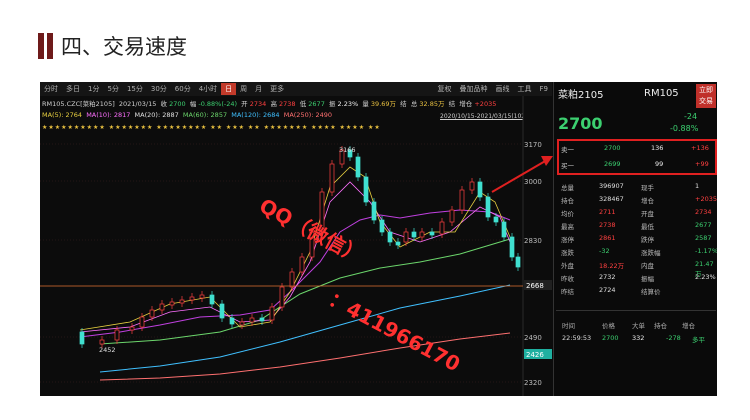 The height and width of the screenshot is (420, 750). What do you see at coordinates (567, 292) in the screenshot?
I see `stats-label: 昨结` at bounding box center [567, 292].